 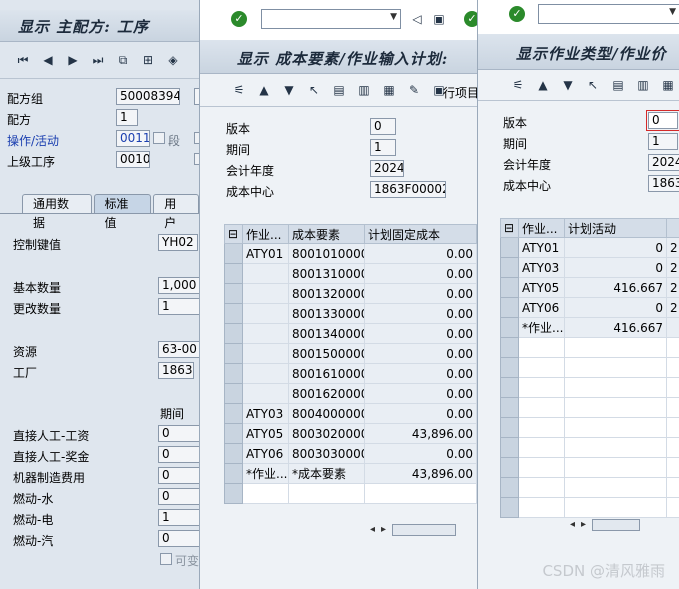 I want to click on down-arrow-icon: ▼, so click(x=289, y=90).